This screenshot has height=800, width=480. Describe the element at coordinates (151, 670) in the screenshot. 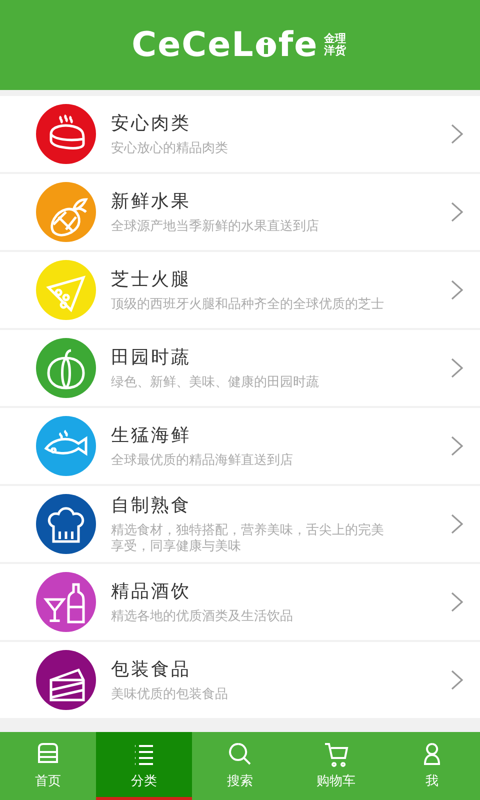

I see `category-title: 包装食品` at that location.